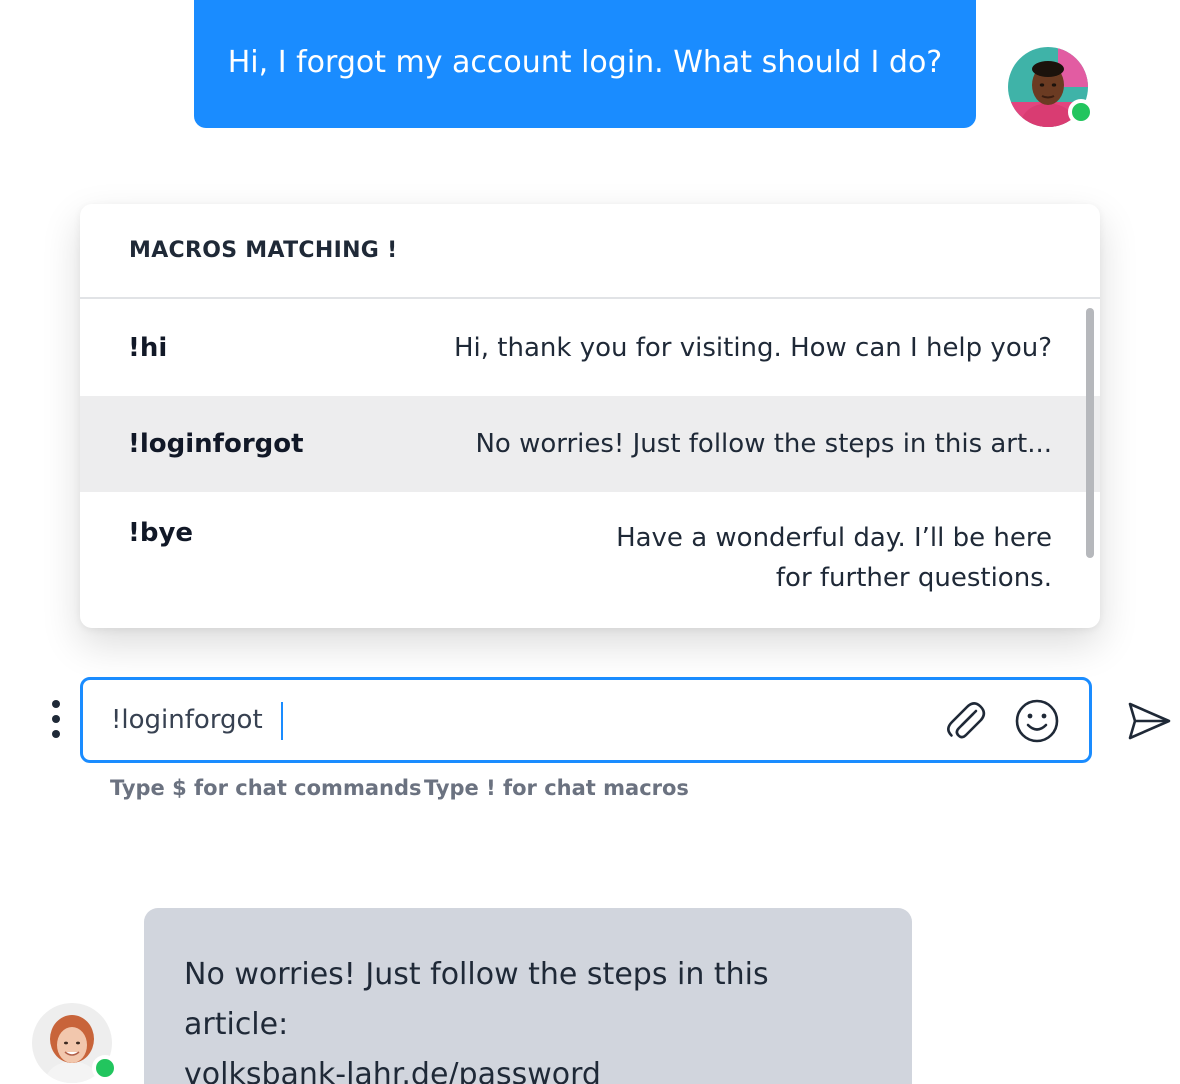 The image size is (1180, 1084). I want to click on macro-key: !loginforgot, so click(216, 444).